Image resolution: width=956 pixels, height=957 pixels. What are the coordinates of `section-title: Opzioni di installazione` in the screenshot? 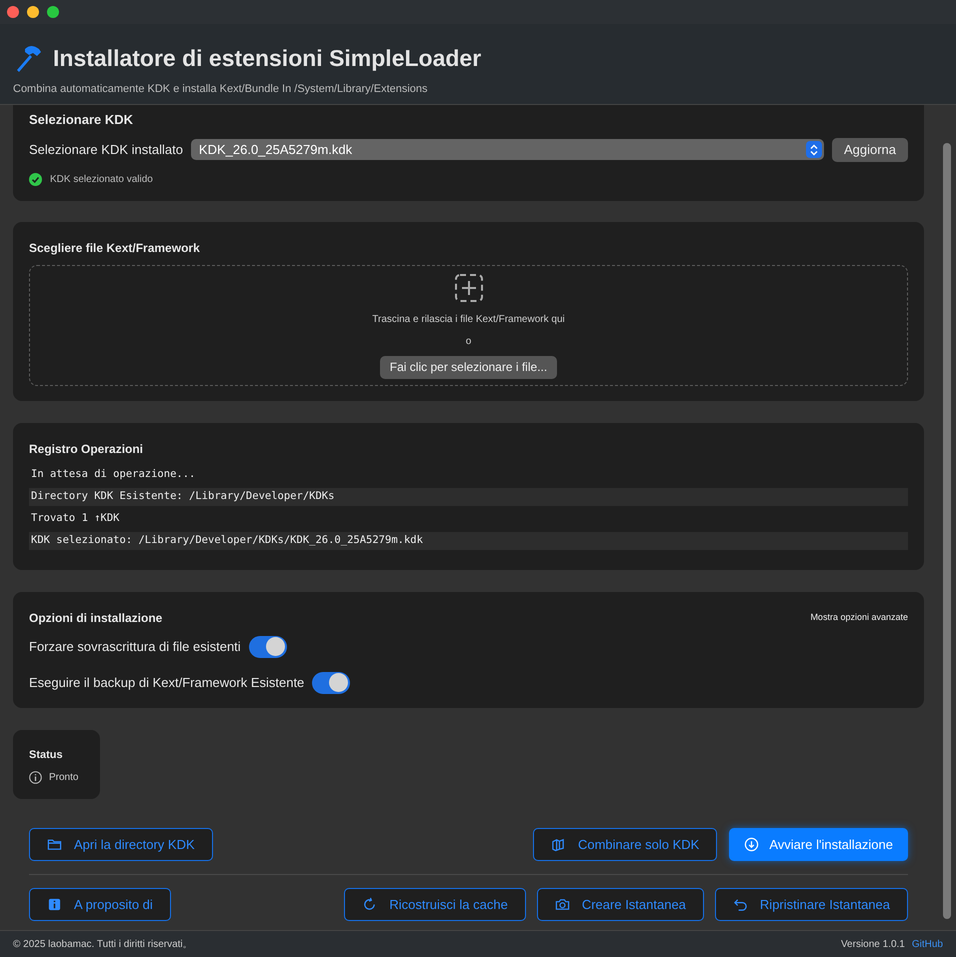 It's located at (95, 618).